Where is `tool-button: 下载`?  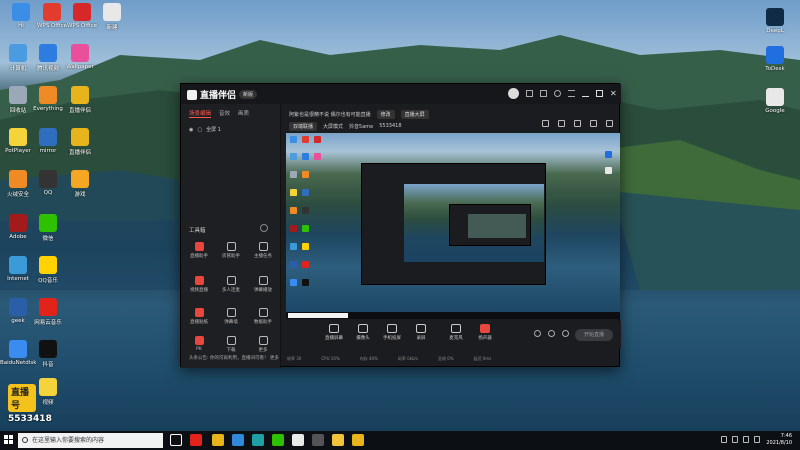 tool-button: 下载 is located at coordinates (231, 346).